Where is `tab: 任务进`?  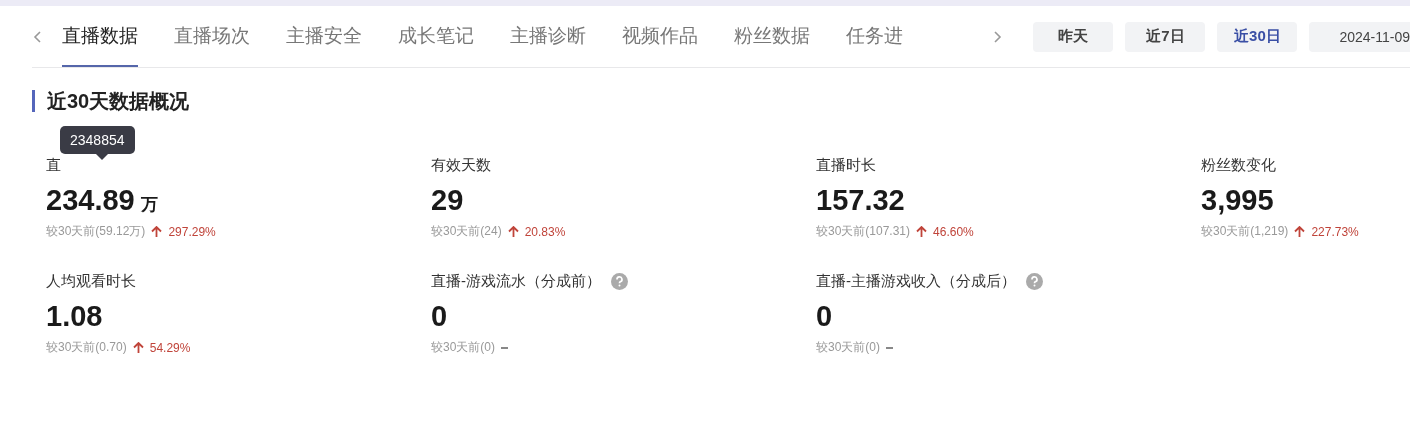 tab: 任务进 is located at coordinates (874, 36).